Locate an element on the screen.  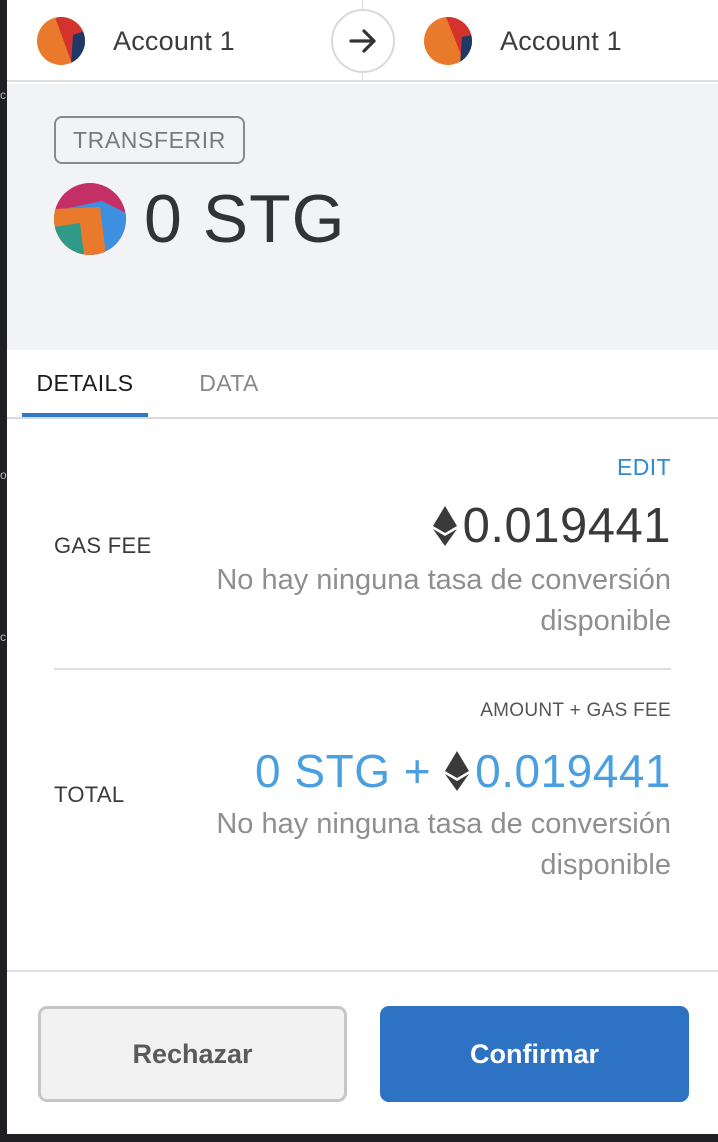
background-window-edge-2: o is located at coordinates (3, 475).